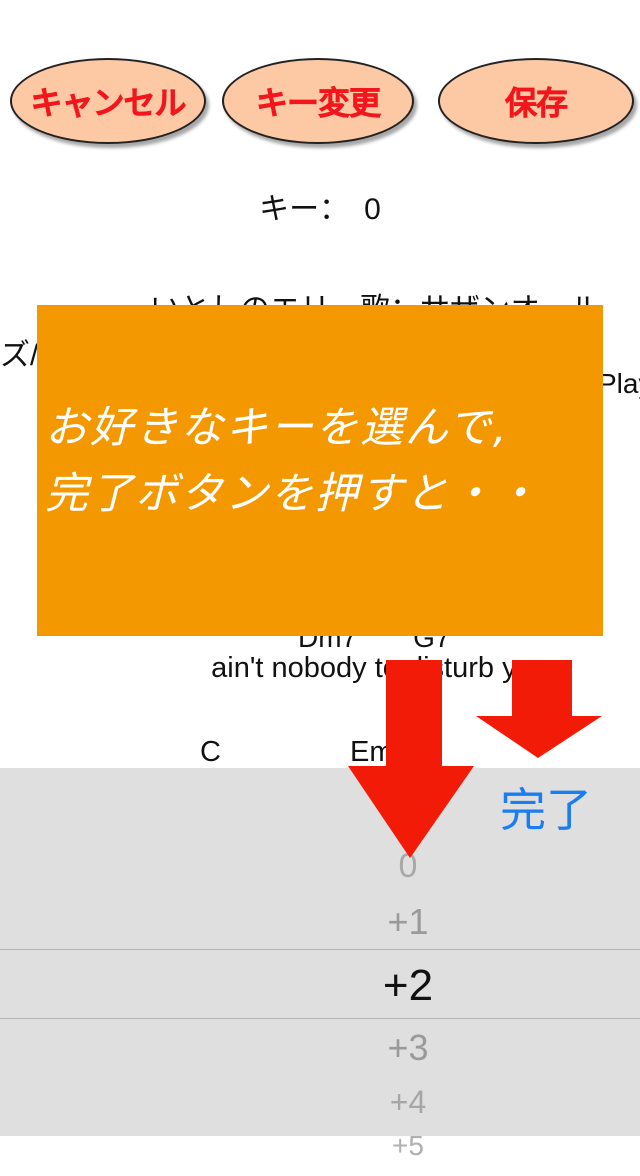  I want to click on key-label: キー： 0, so click(320, 209).